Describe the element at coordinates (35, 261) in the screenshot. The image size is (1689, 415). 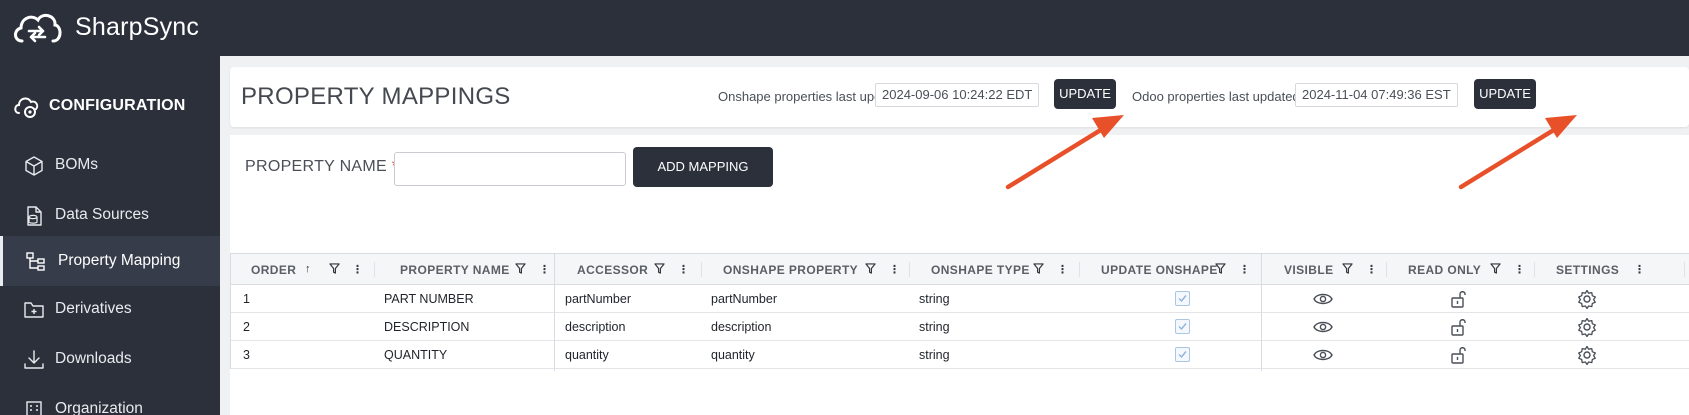
I see `tree-diagram-icon` at that location.